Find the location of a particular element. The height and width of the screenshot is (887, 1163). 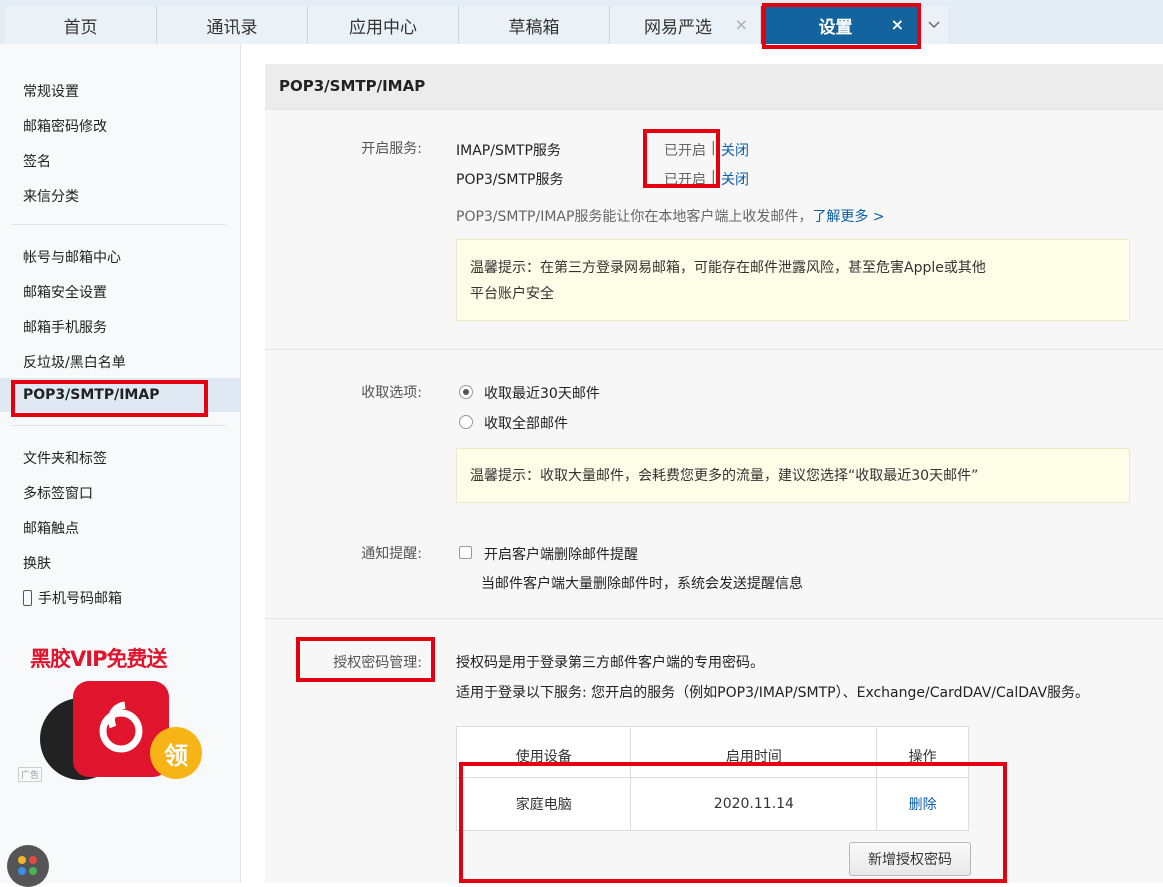

tab-label: 首页 is located at coordinates (80, 27).